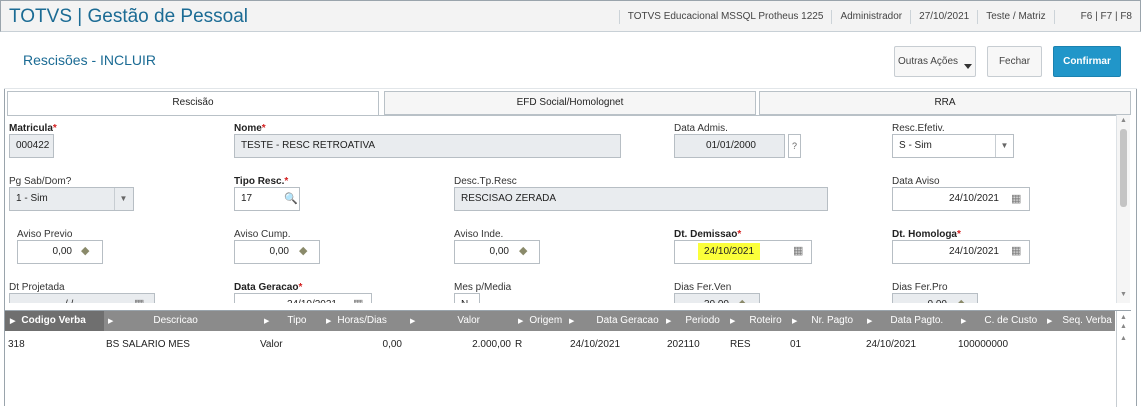  I want to click on cell-data-geracao: 24/10/2021, so click(595, 344).